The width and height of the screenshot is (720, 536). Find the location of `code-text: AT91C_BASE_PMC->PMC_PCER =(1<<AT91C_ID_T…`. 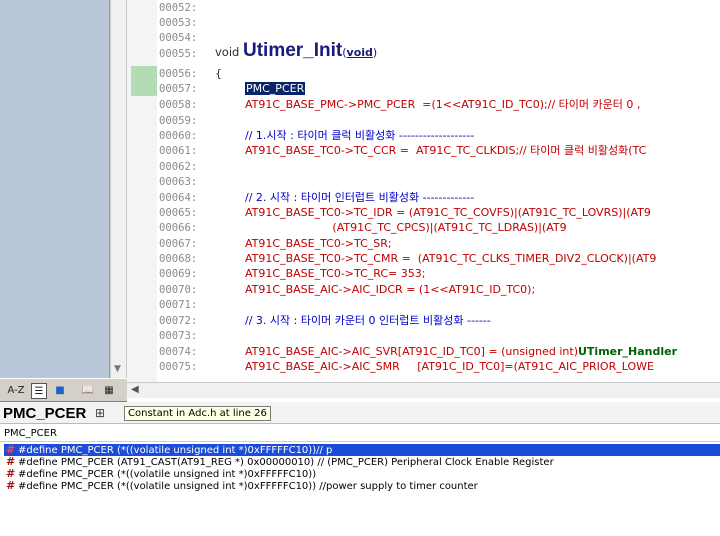

code-text: AT91C_BASE_PMC->PMC_PCER =(1<<AT91C_ID_T… is located at coordinates (443, 104).